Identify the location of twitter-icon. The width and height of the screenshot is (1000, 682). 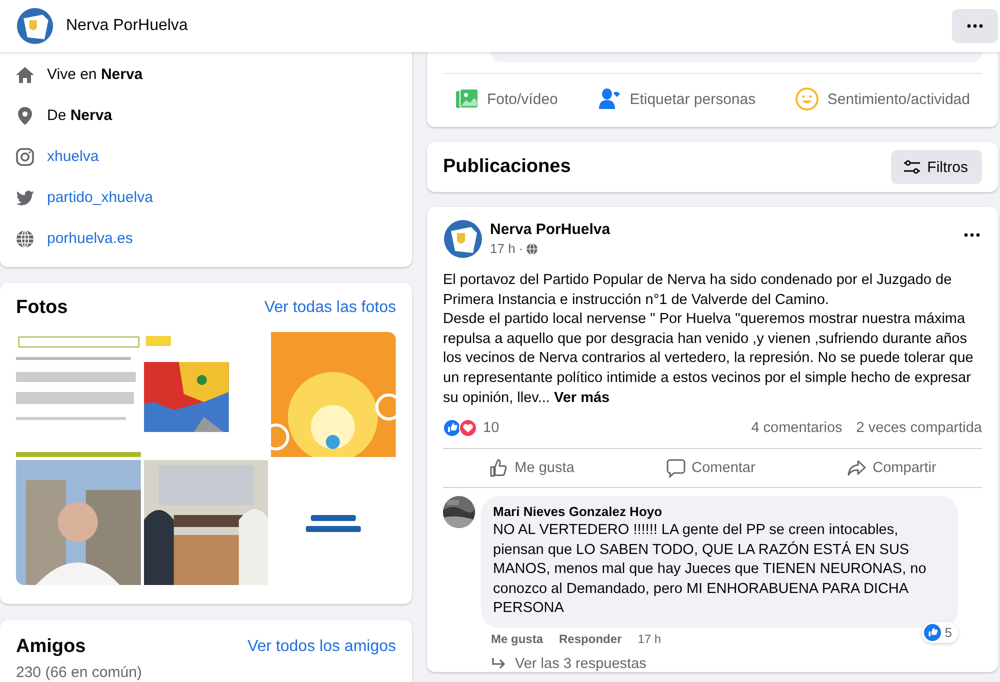
(25, 198).